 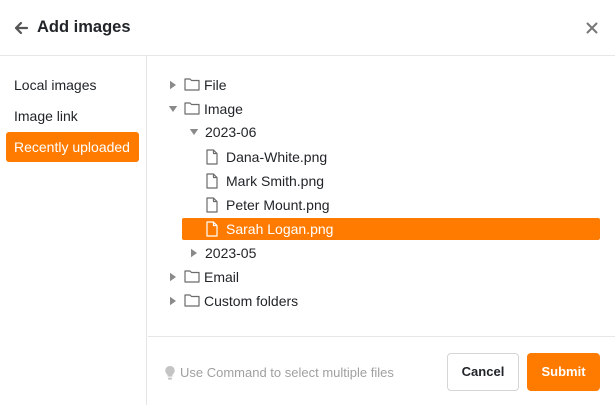 I want to click on close-icon, so click(x=592, y=28).